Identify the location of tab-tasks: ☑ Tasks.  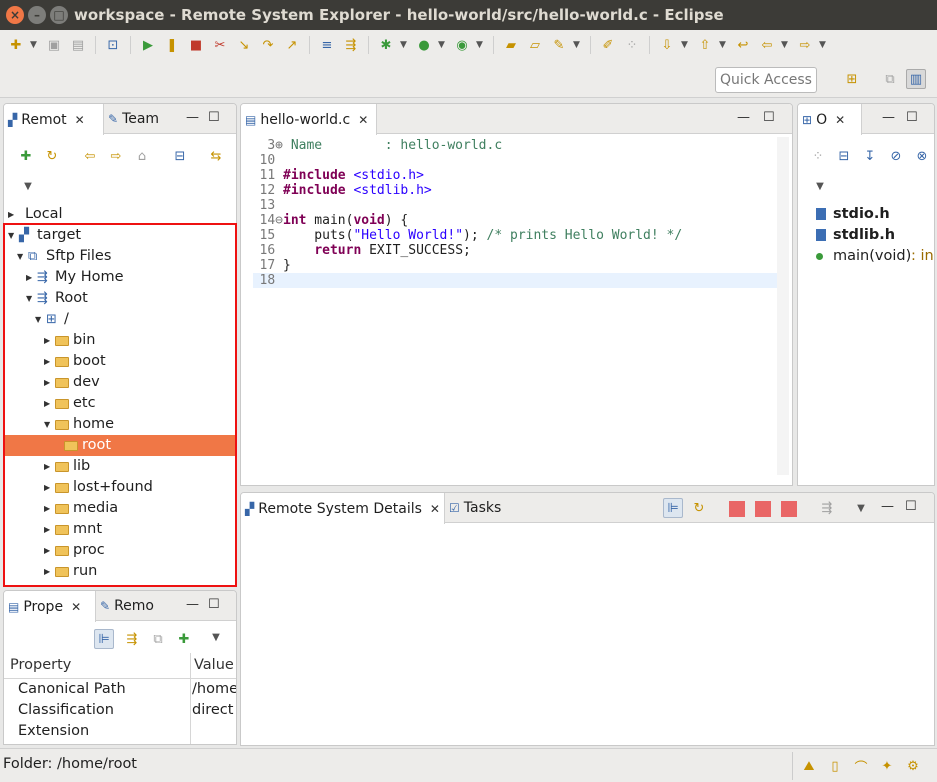
(475, 508).